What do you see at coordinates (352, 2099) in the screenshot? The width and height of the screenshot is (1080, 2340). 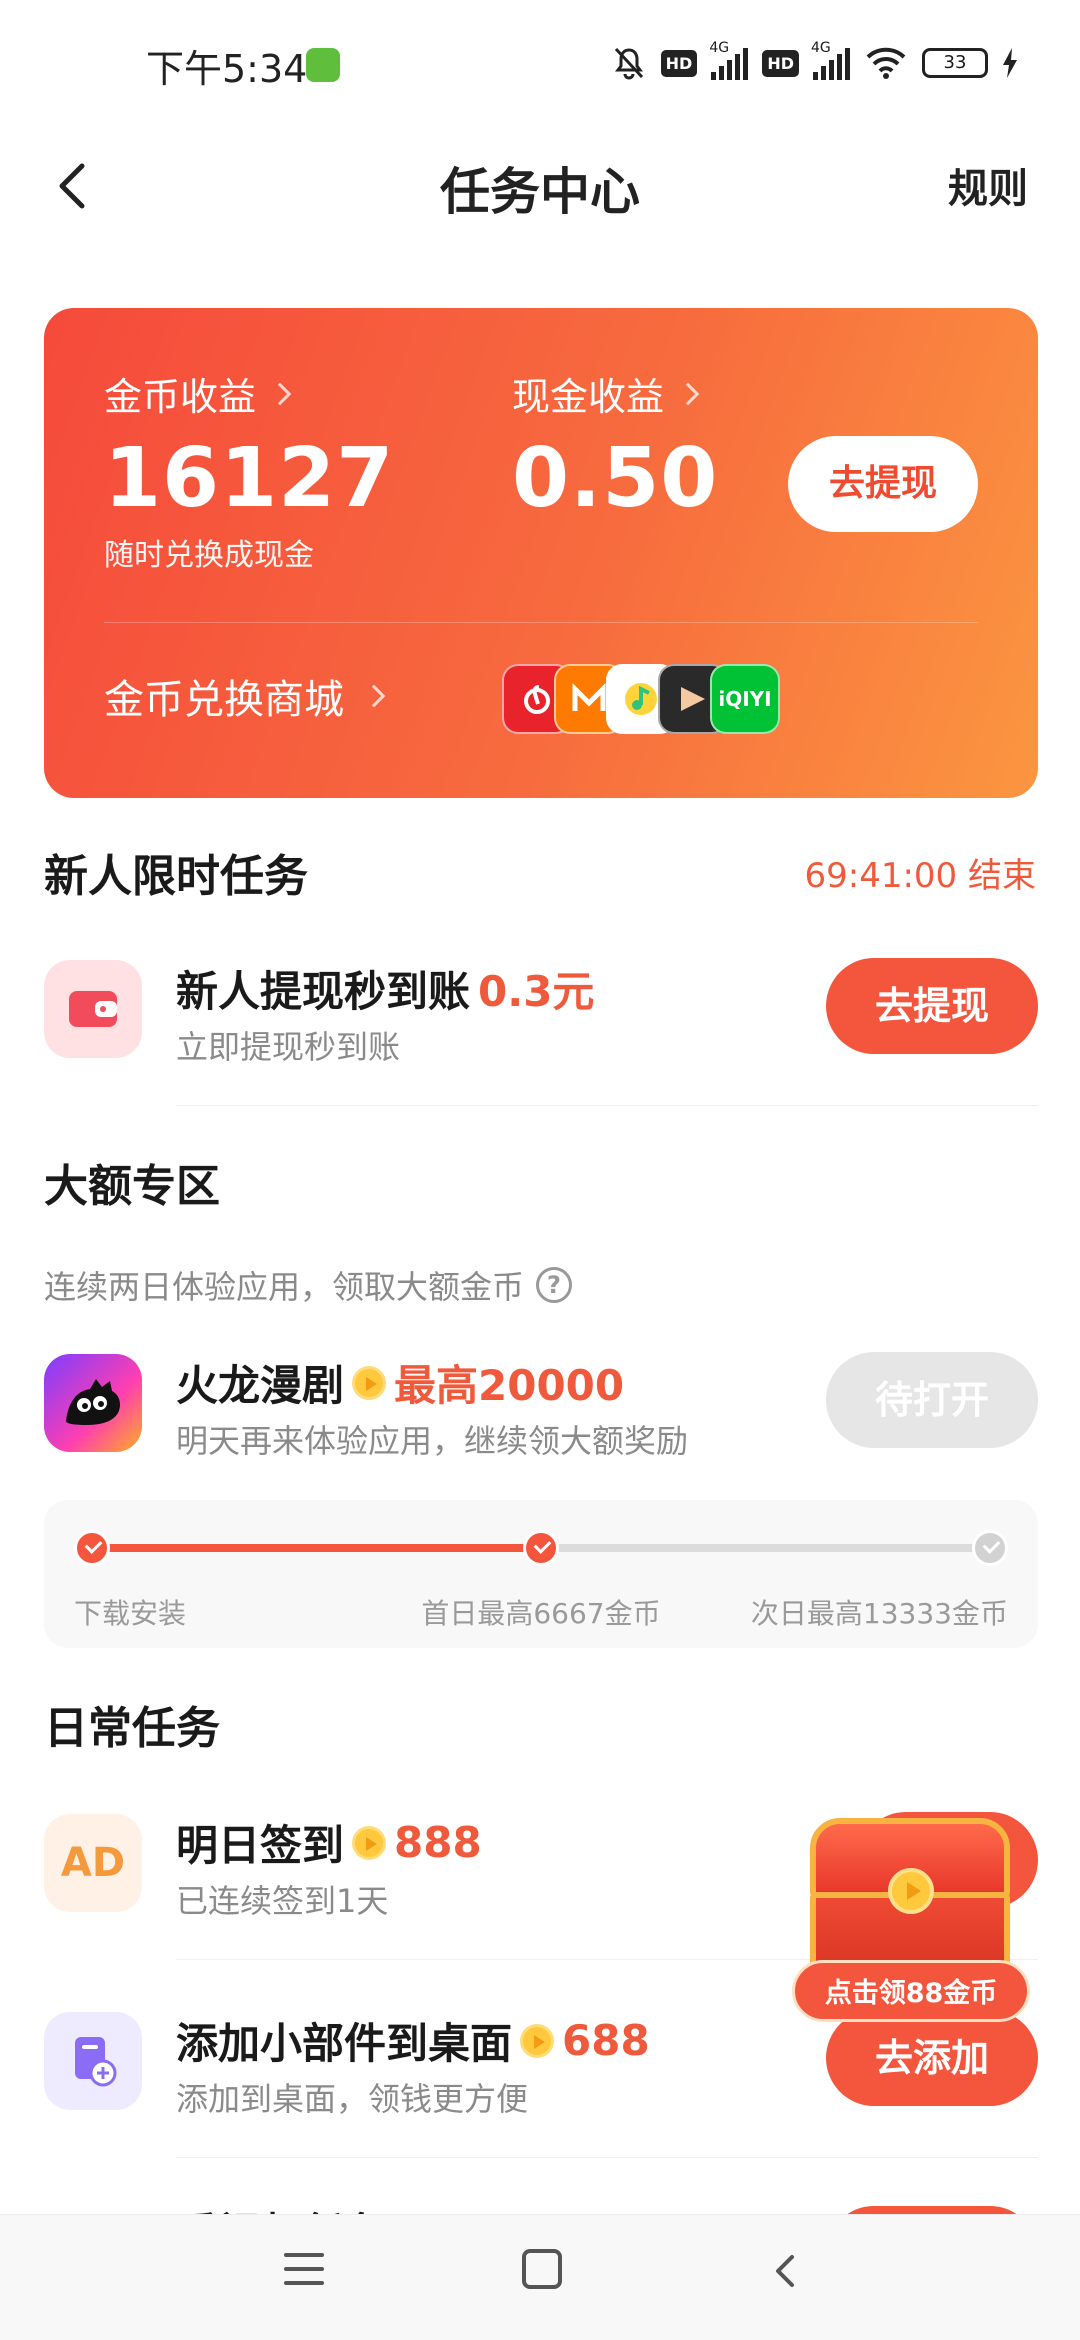 I see `task-subtitle: 添加到桌面，领钱更方便` at bounding box center [352, 2099].